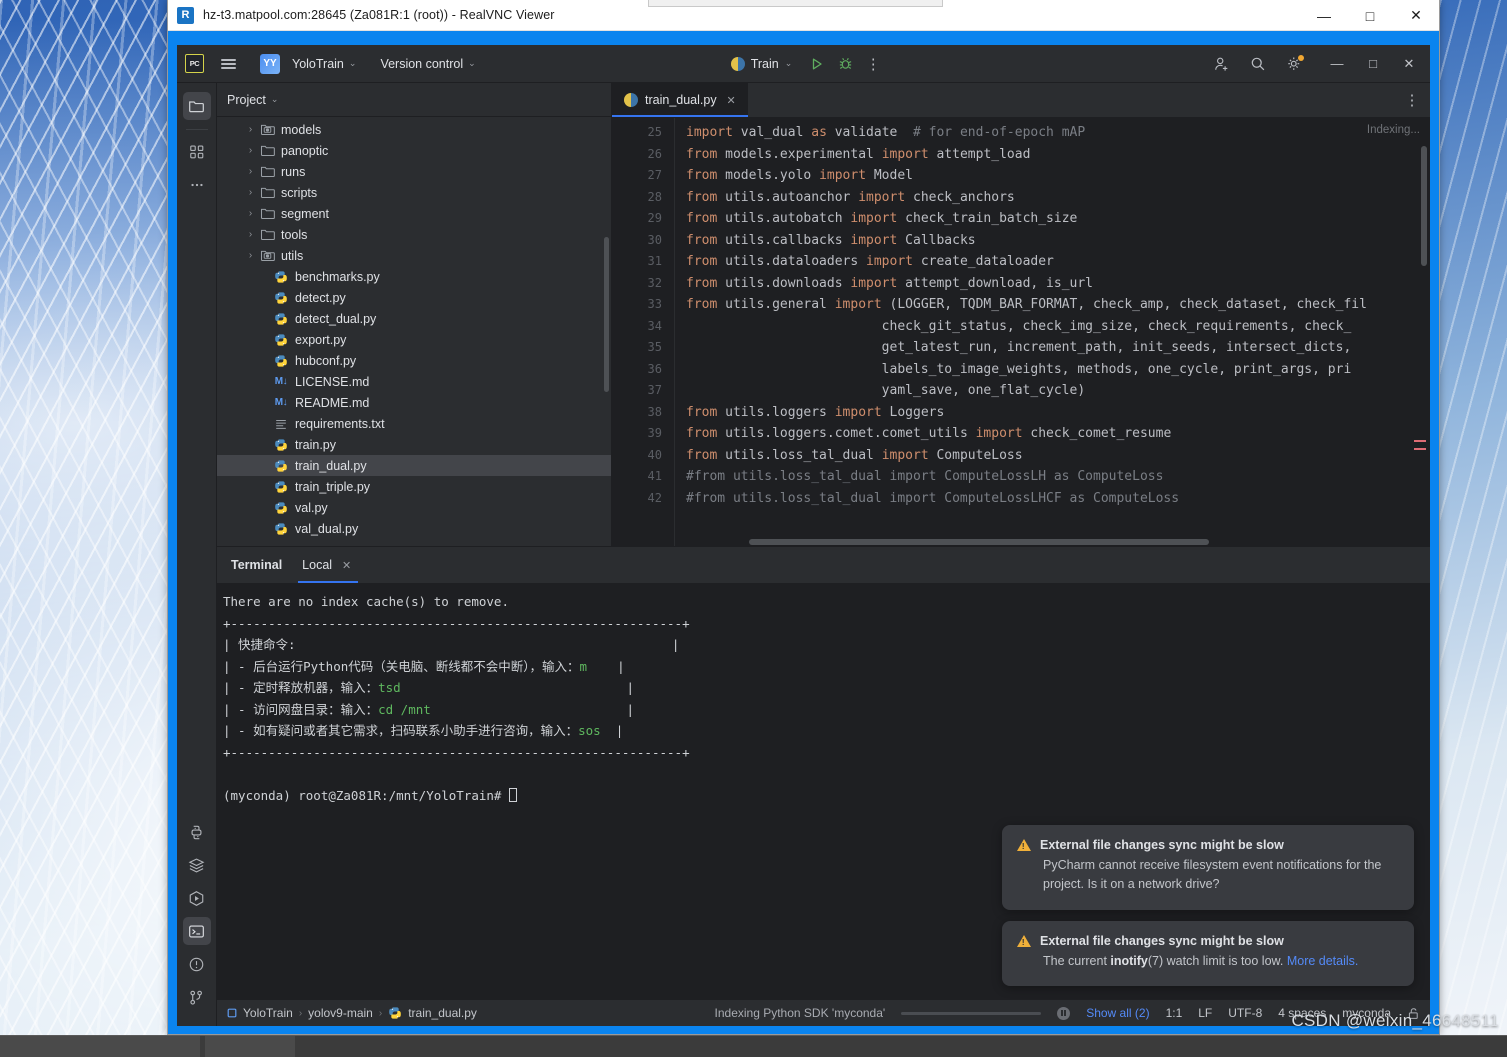 This screenshot has width=1507, height=1057. Describe the element at coordinates (654, 325) in the screenshot. I see `line-number: 34` at that location.